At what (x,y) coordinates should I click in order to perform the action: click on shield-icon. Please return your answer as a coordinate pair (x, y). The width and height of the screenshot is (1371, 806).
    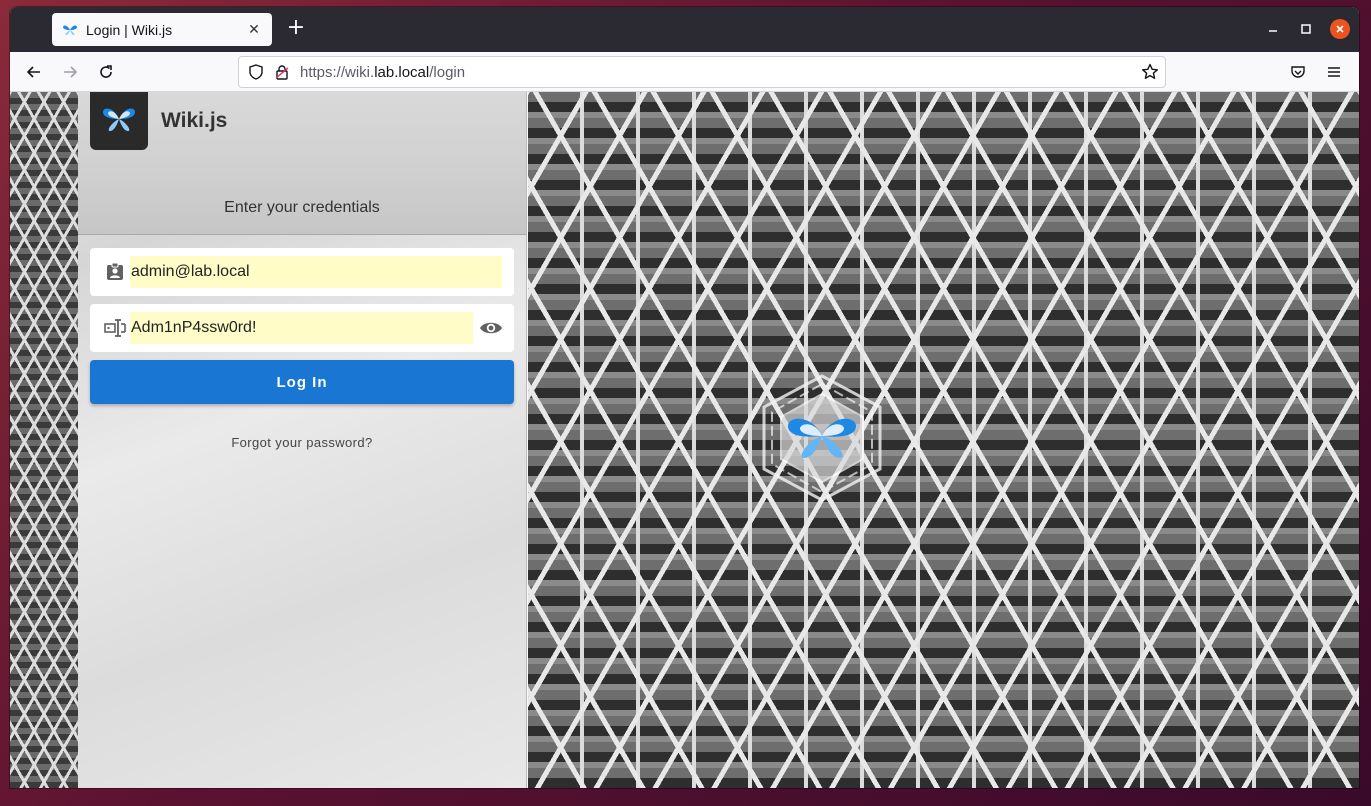
    Looking at the image, I should click on (256, 74).